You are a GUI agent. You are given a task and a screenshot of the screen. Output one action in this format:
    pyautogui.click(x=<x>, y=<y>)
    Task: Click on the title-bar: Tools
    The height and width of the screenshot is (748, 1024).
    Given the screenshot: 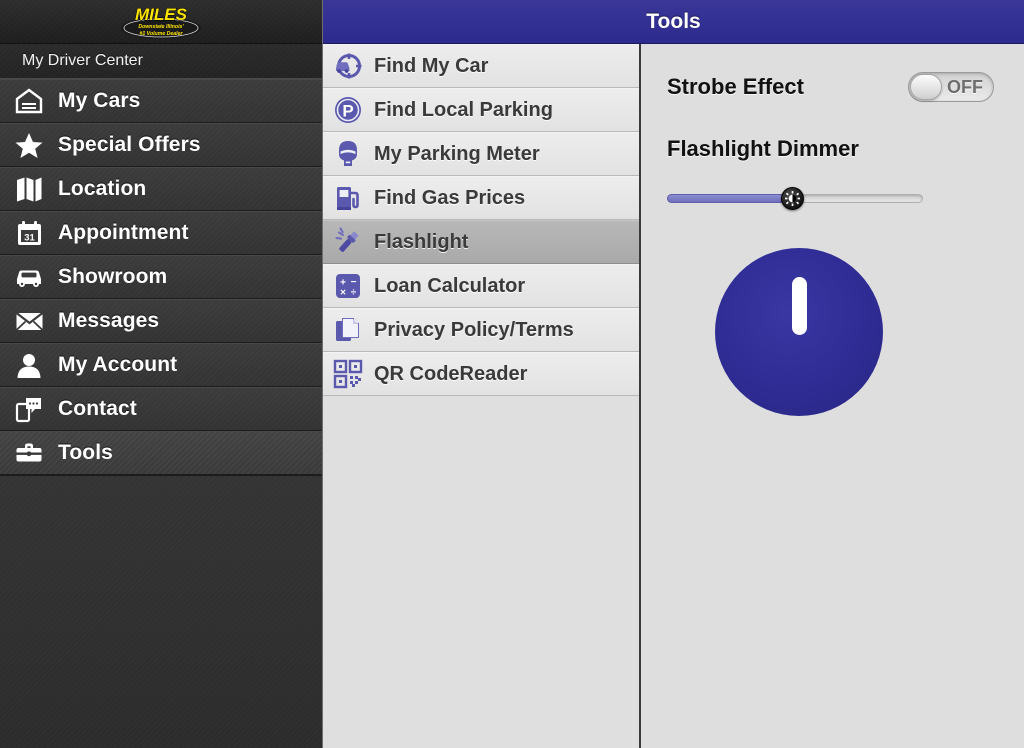 What is the action you would take?
    pyautogui.click(x=673, y=22)
    